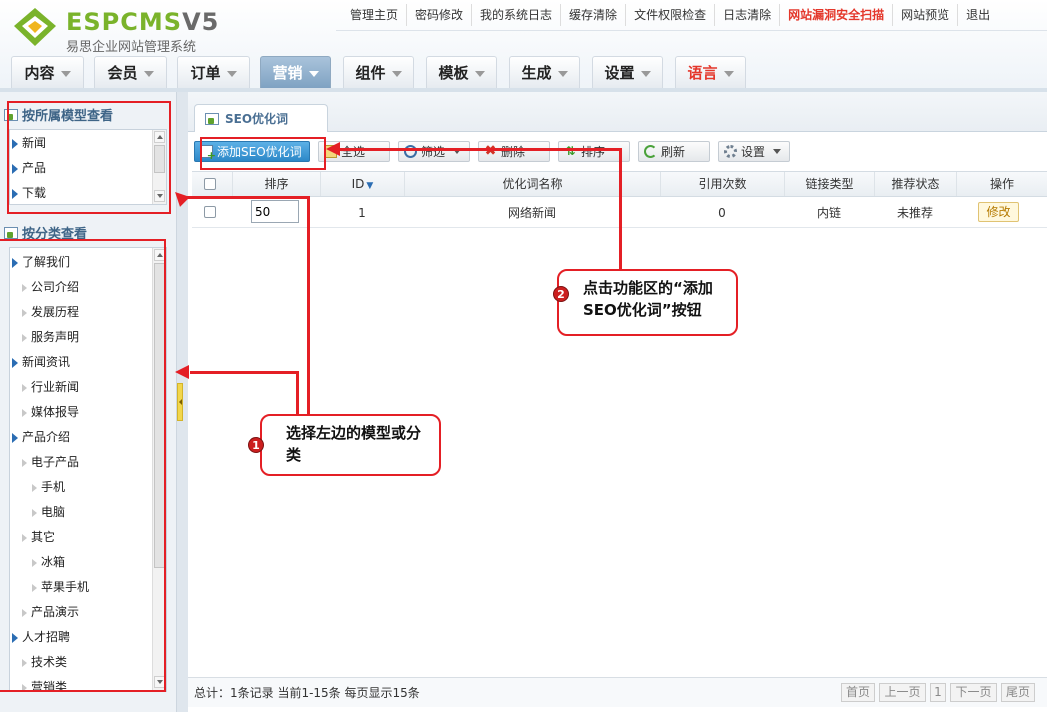 This screenshot has width=1047, height=712. What do you see at coordinates (938, 692) in the screenshot?
I see `pager-page: 1` at bounding box center [938, 692].